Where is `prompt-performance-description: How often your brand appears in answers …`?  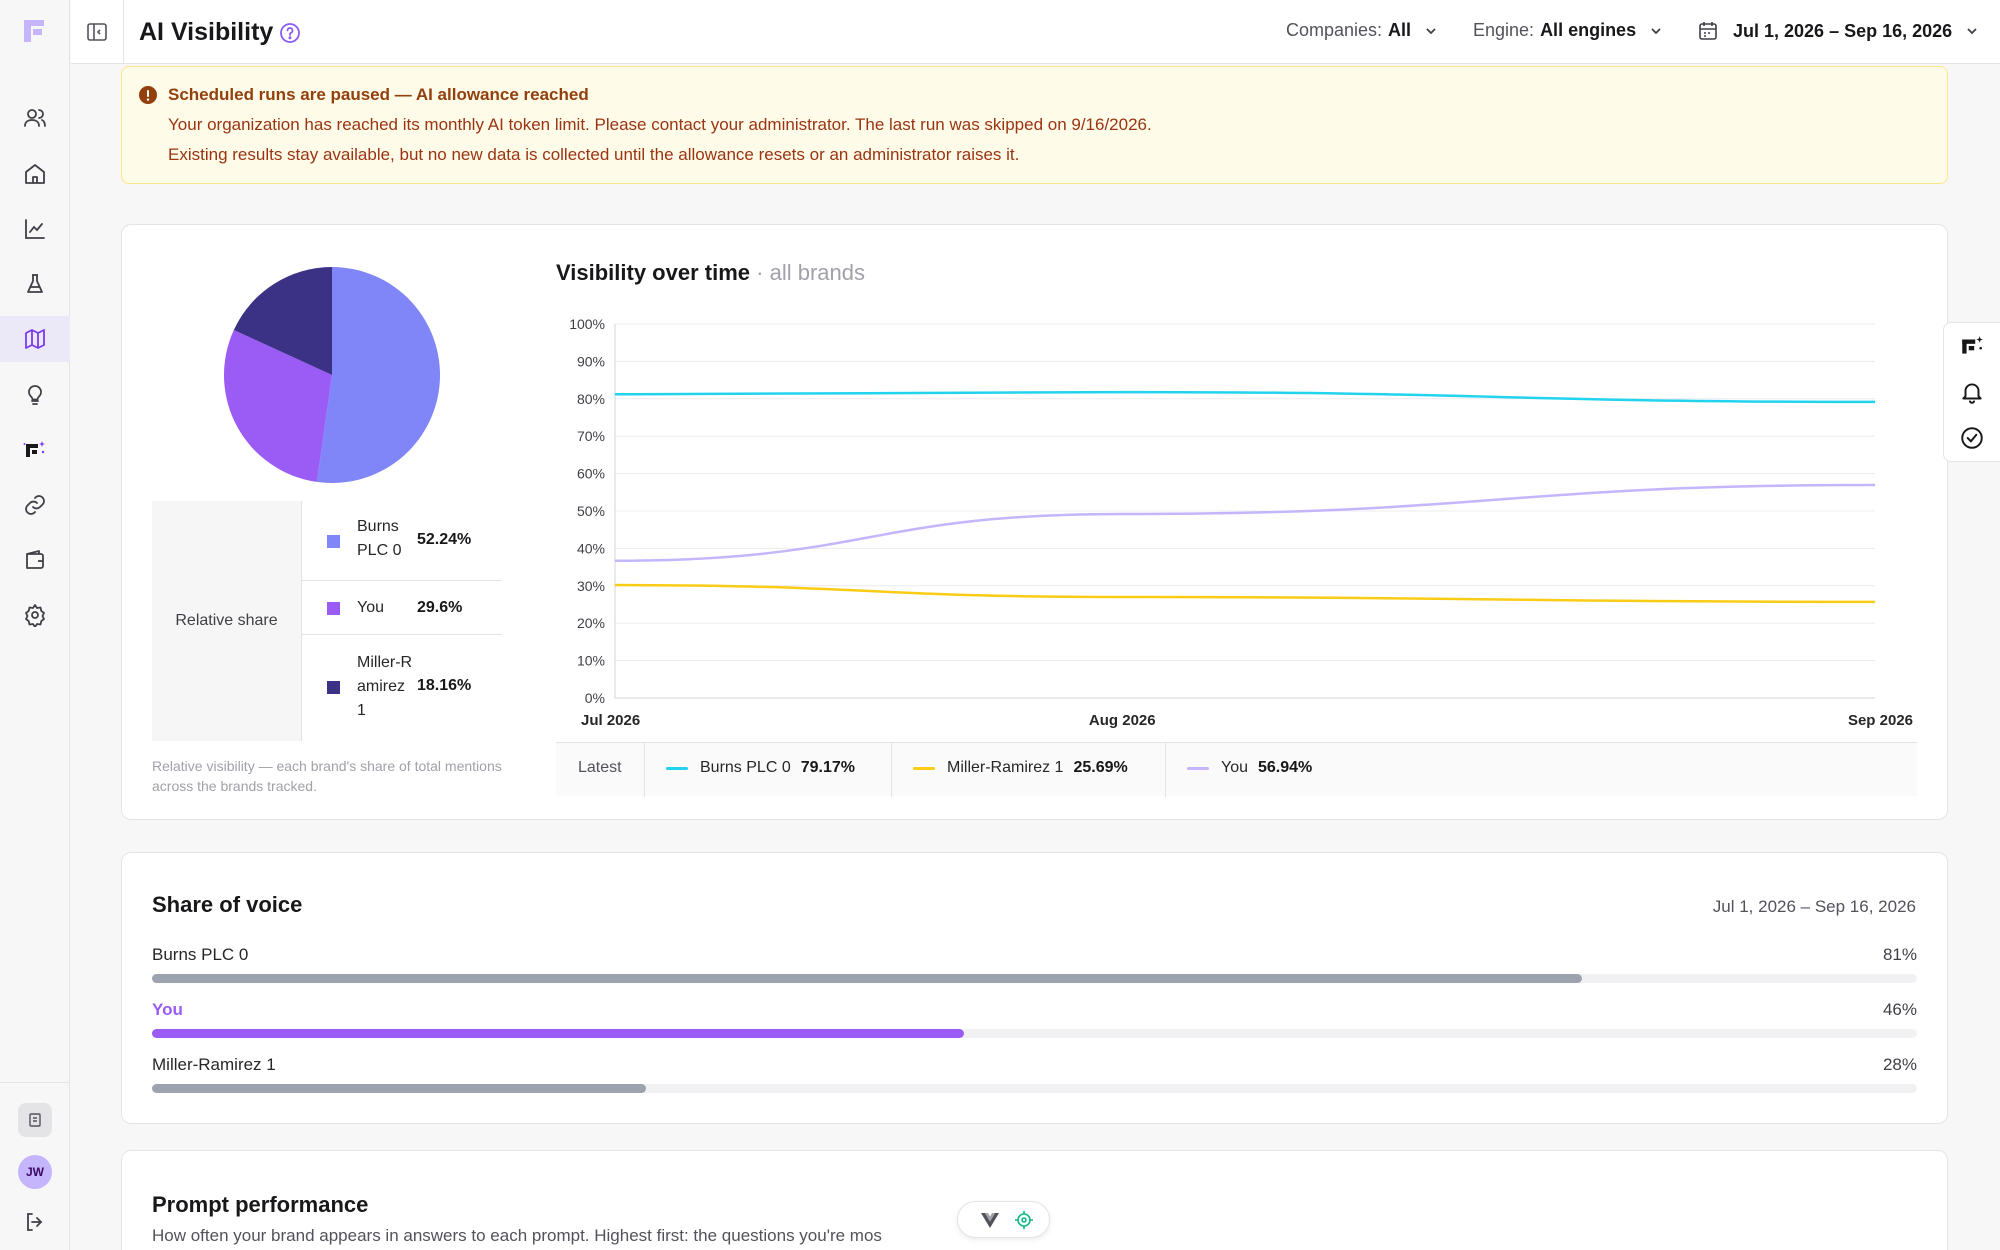 prompt-performance-description: How often your brand appears in answers … is located at coordinates (517, 1235).